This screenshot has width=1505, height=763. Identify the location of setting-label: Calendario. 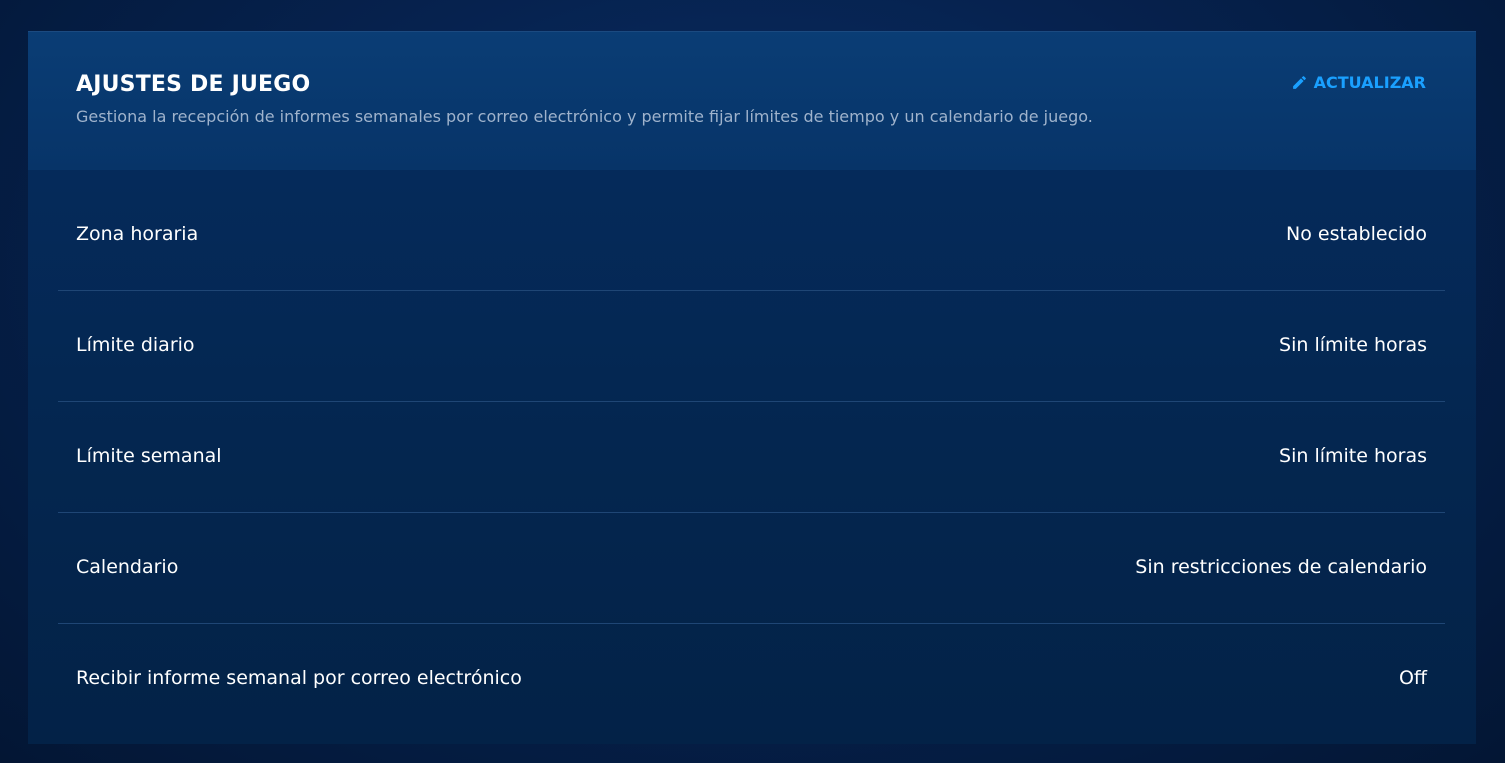
(127, 567).